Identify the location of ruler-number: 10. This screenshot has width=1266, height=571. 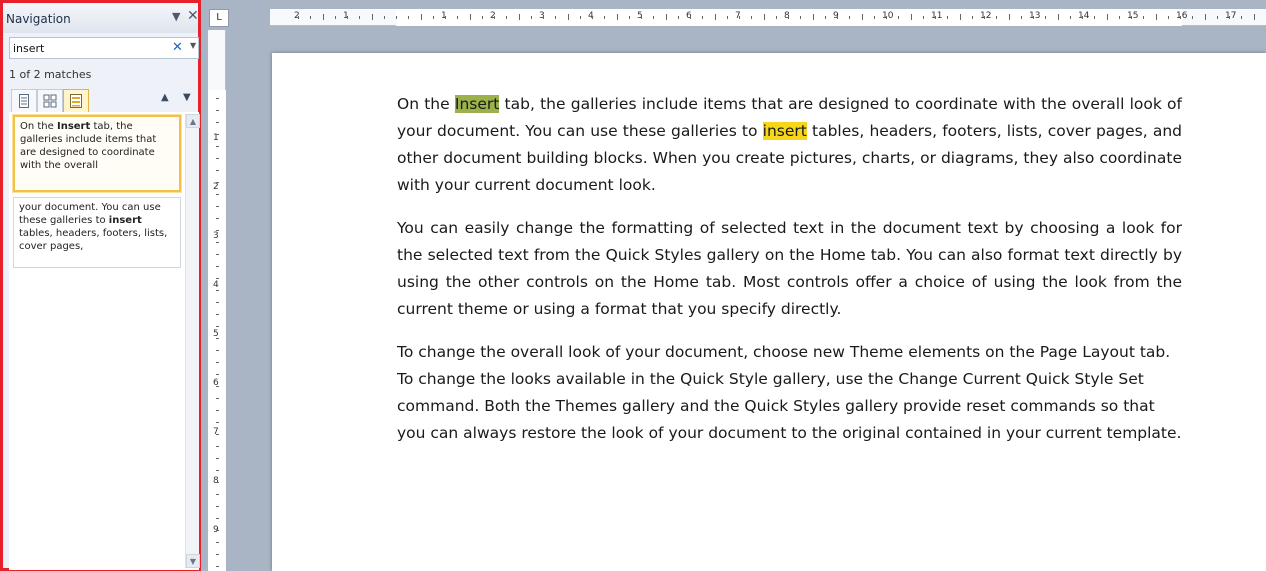
(888, 16).